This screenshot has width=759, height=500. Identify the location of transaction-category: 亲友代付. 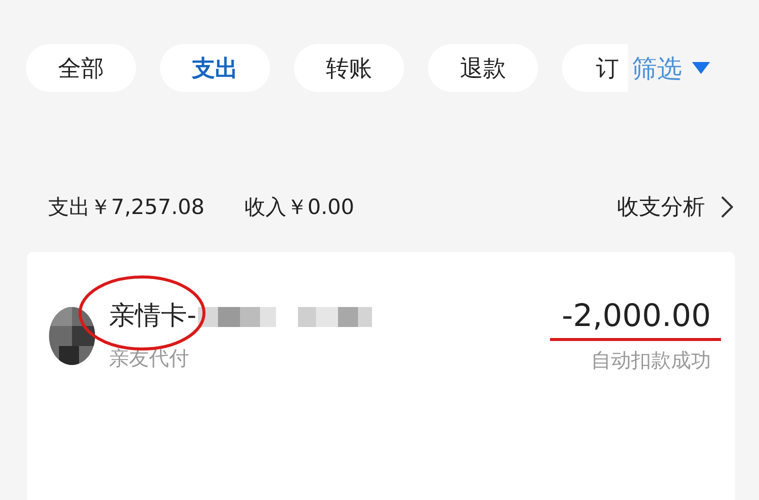
(149, 358).